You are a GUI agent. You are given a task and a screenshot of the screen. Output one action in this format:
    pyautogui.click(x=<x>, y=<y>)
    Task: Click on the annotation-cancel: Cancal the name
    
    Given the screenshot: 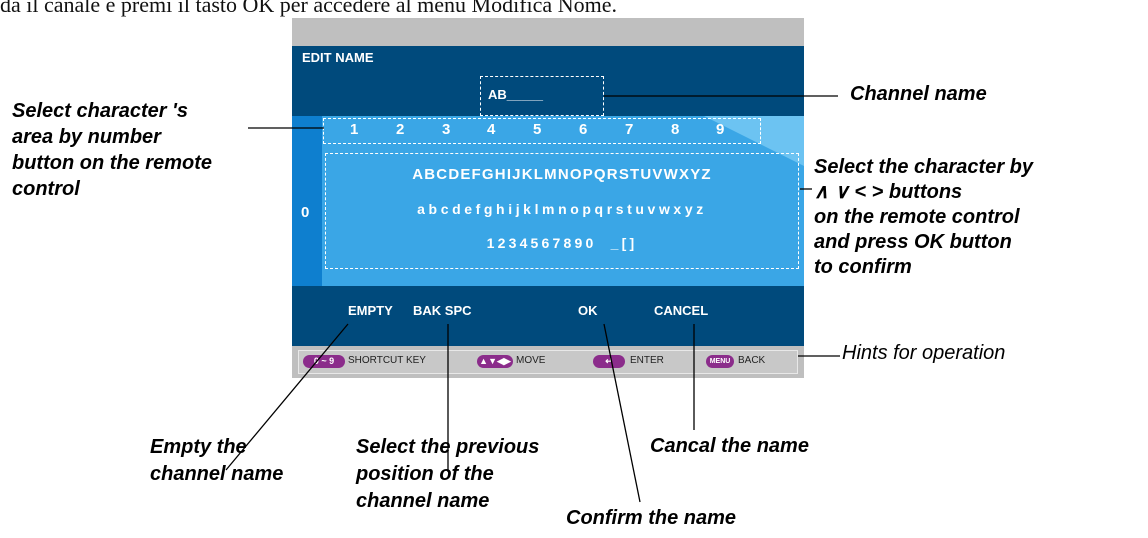 What is the action you would take?
    pyautogui.click(x=729, y=446)
    